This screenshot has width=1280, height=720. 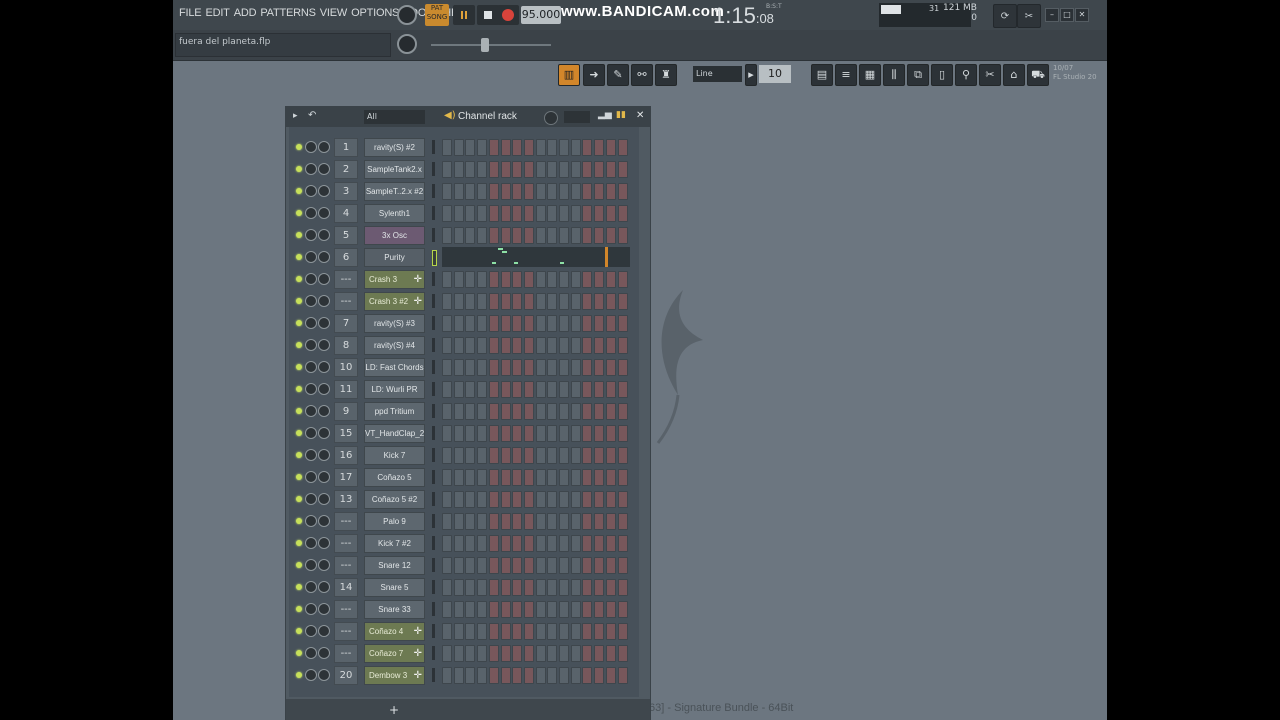 What do you see at coordinates (346, 433) in the screenshot?
I see `channel-mixer-track: 15` at bounding box center [346, 433].